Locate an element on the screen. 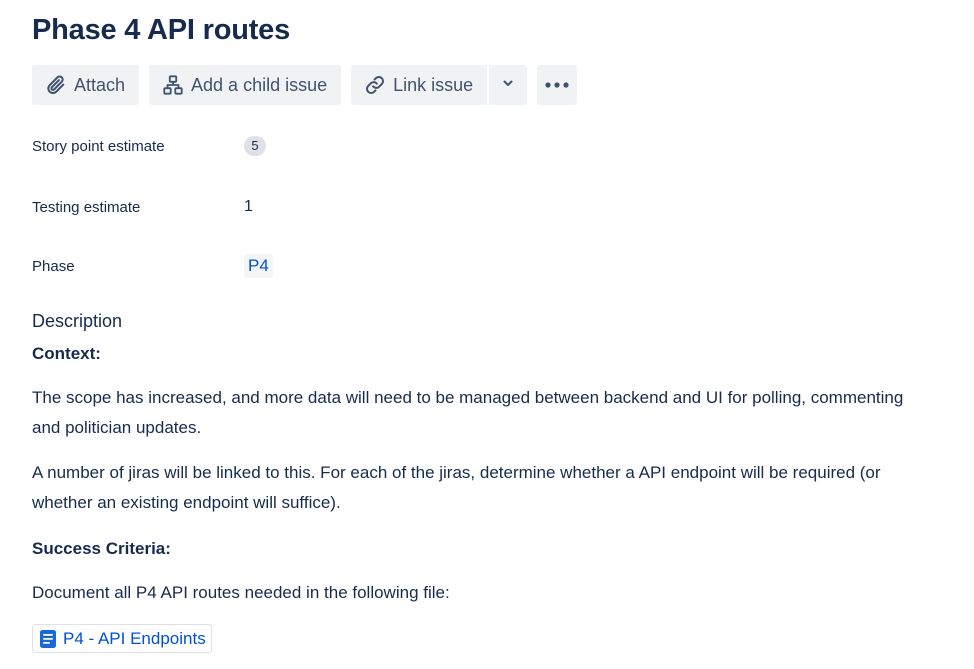 This screenshot has width=974, height=669. hierarchy-icon is located at coordinates (173, 85).